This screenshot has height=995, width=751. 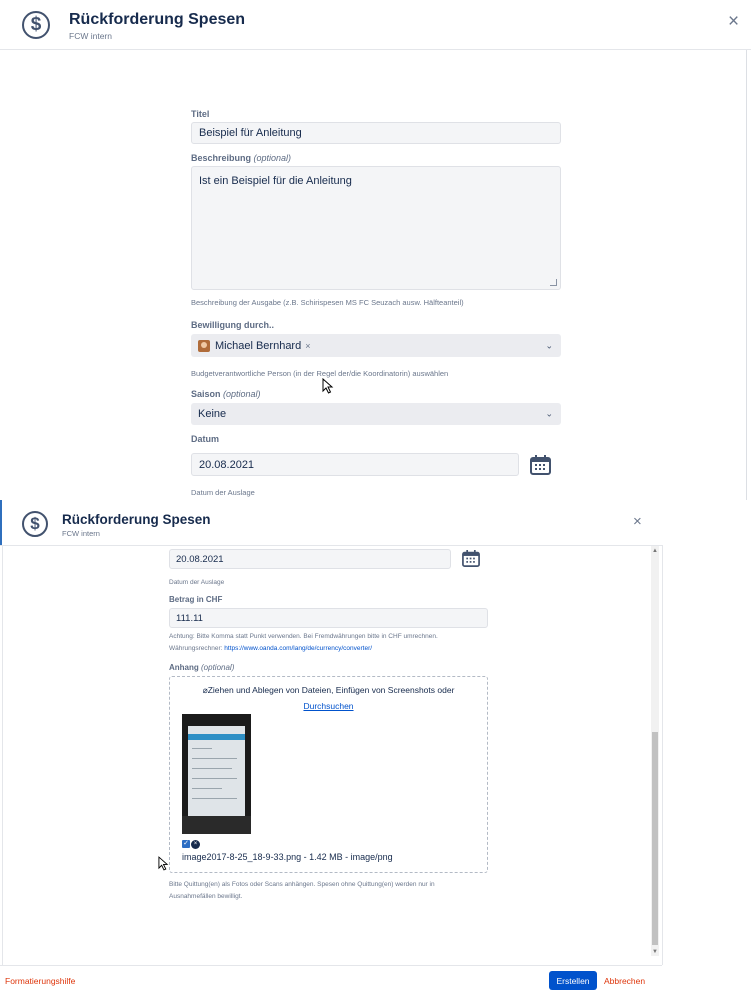 I want to click on saison-value: Keine, so click(x=212, y=414).